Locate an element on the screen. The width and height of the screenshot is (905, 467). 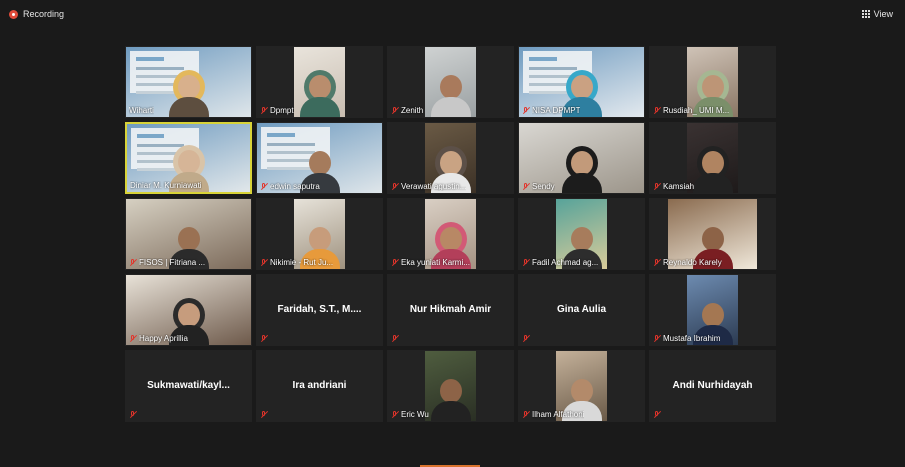
participant-name: edwin saputra is located at coordinates (295, 186).